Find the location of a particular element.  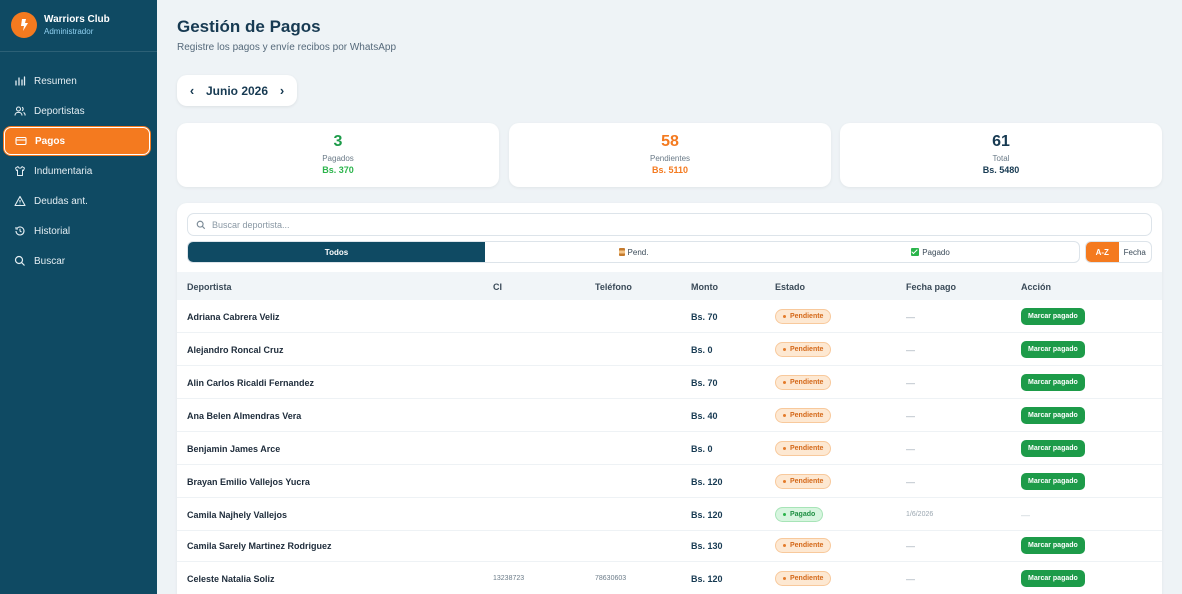

brand-name: Warriors Club is located at coordinates (77, 19).